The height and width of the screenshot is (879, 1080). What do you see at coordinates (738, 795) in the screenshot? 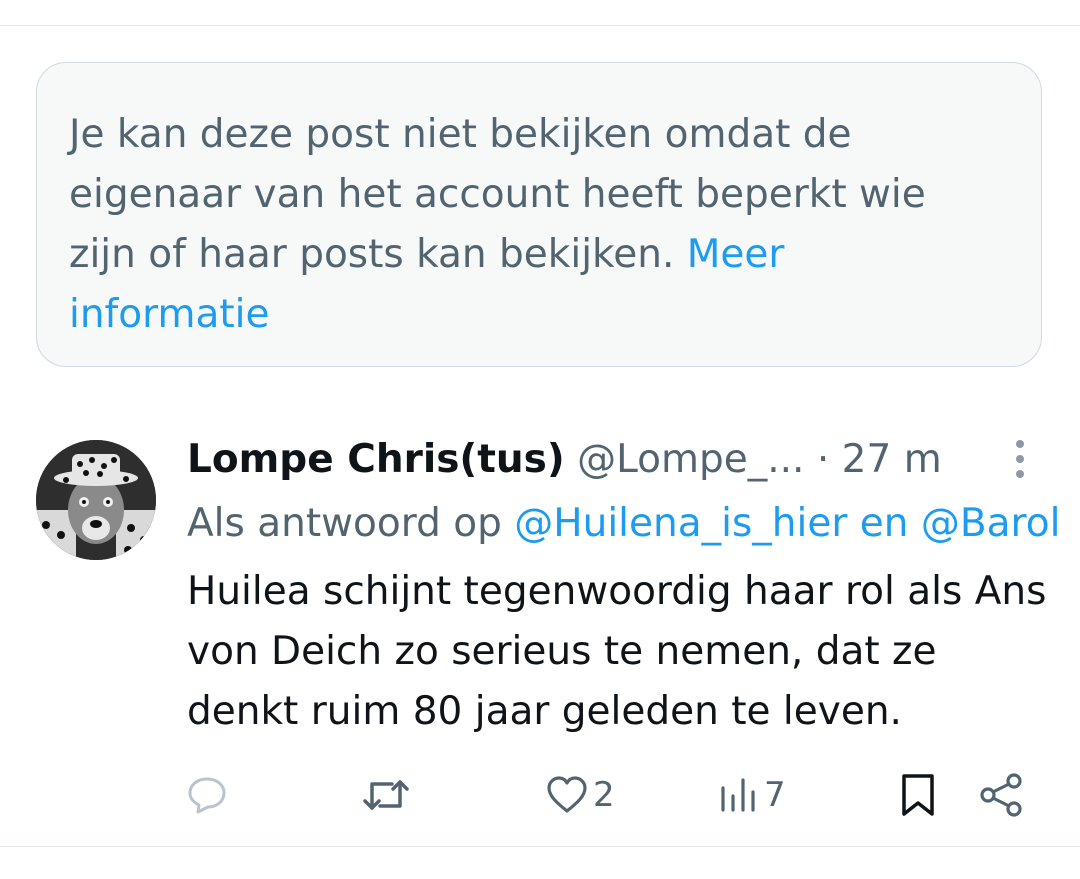
I see `views-icon` at bounding box center [738, 795].